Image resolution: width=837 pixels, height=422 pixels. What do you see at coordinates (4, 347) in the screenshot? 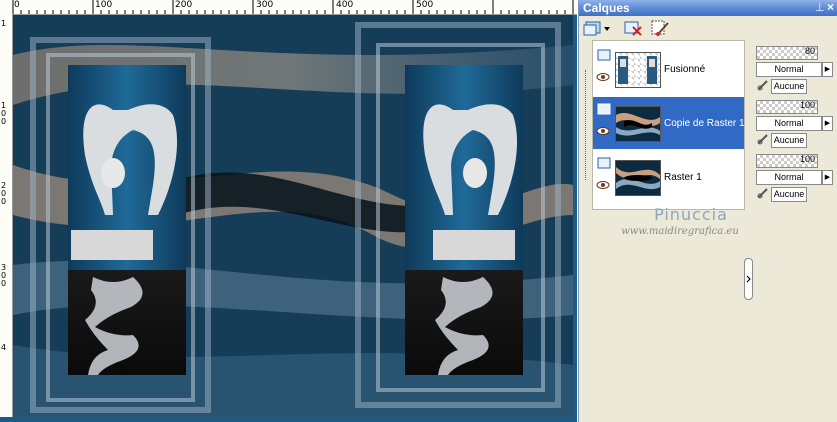
I see `ruler-label: 4` at bounding box center [4, 347].